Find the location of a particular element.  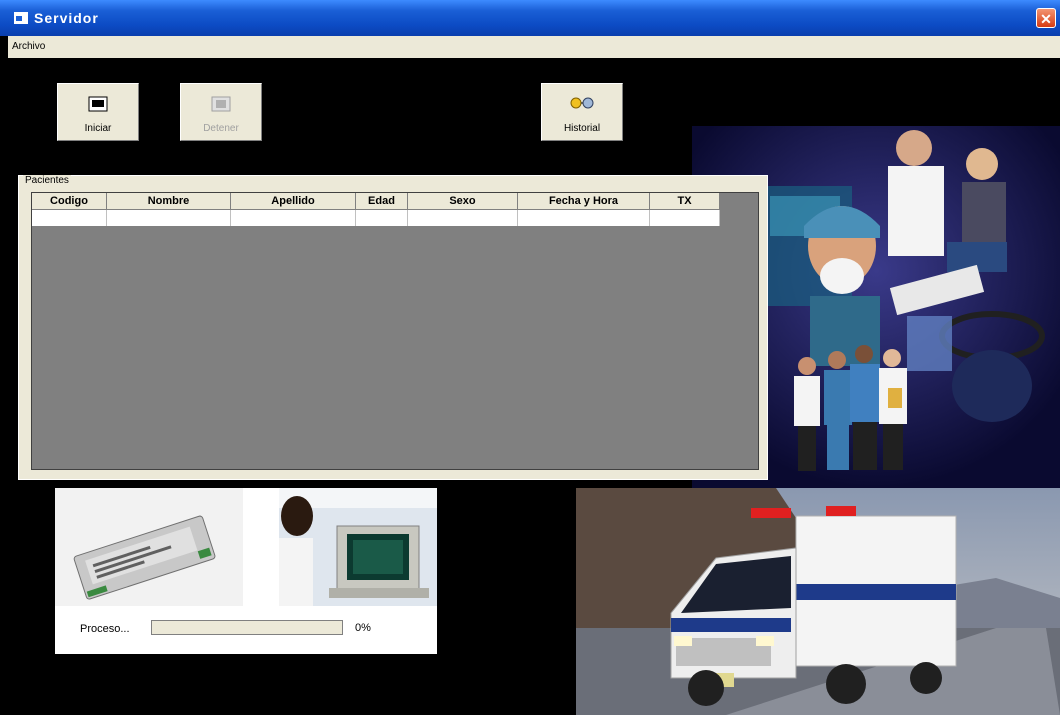

column-header-sexo: Sexo is located at coordinates (463, 201).